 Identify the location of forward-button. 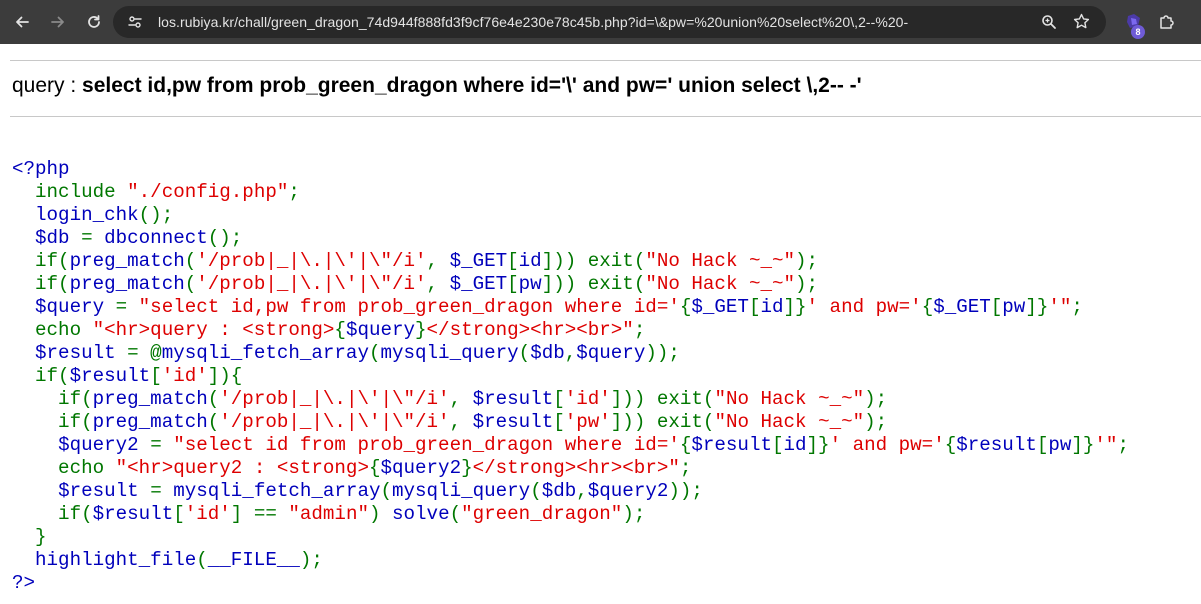
(58, 22).